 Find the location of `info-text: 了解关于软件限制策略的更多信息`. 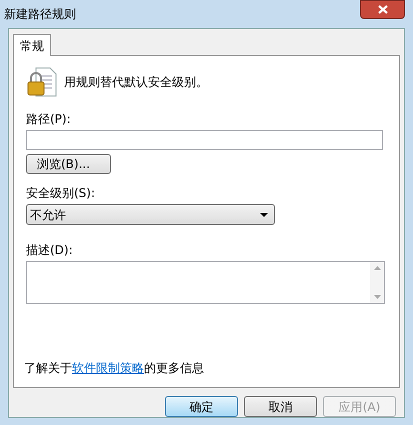

info-text: 了解关于软件限制策略的更多信息 is located at coordinates (114, 368).